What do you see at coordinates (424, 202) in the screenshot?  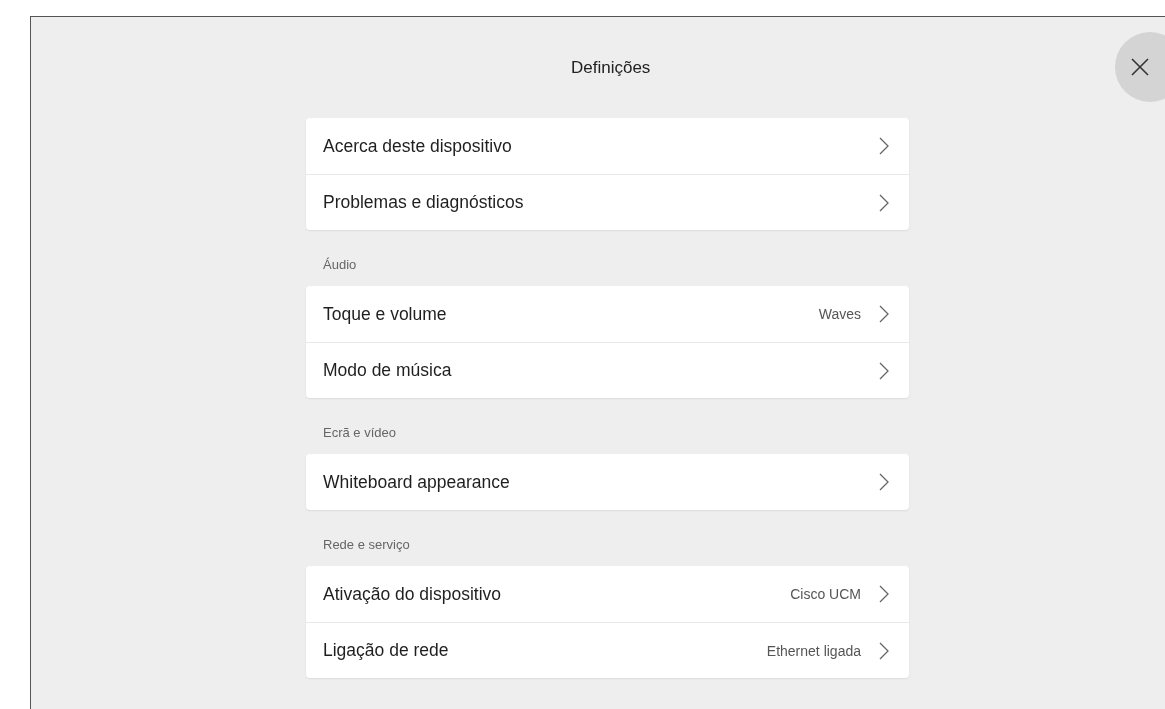 I see `item-label: Problemas e diagnósticos` at bounding box center [424, 202].